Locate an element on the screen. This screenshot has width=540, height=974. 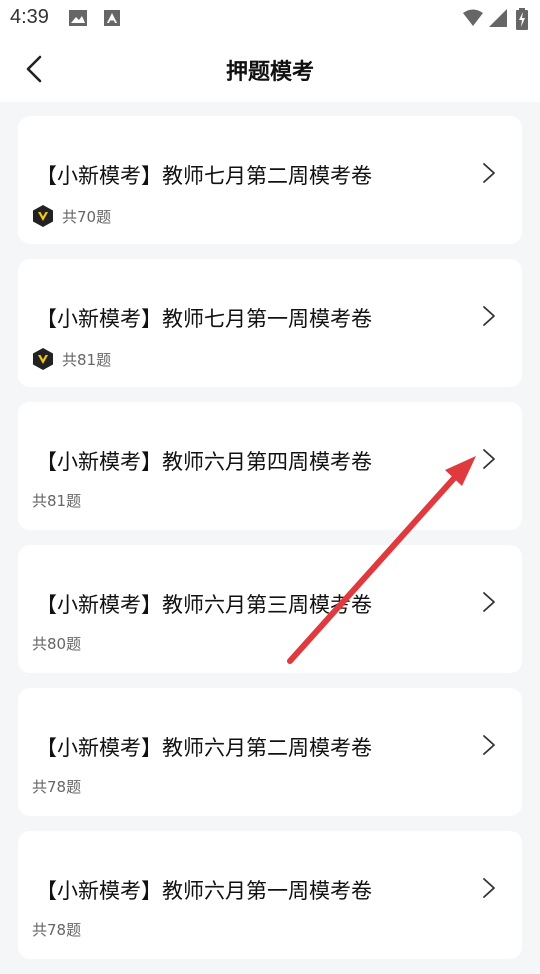
exam-card: 【小新模考】教师六月第二周模考卷 共78题 is located at coordinates (270, 752).